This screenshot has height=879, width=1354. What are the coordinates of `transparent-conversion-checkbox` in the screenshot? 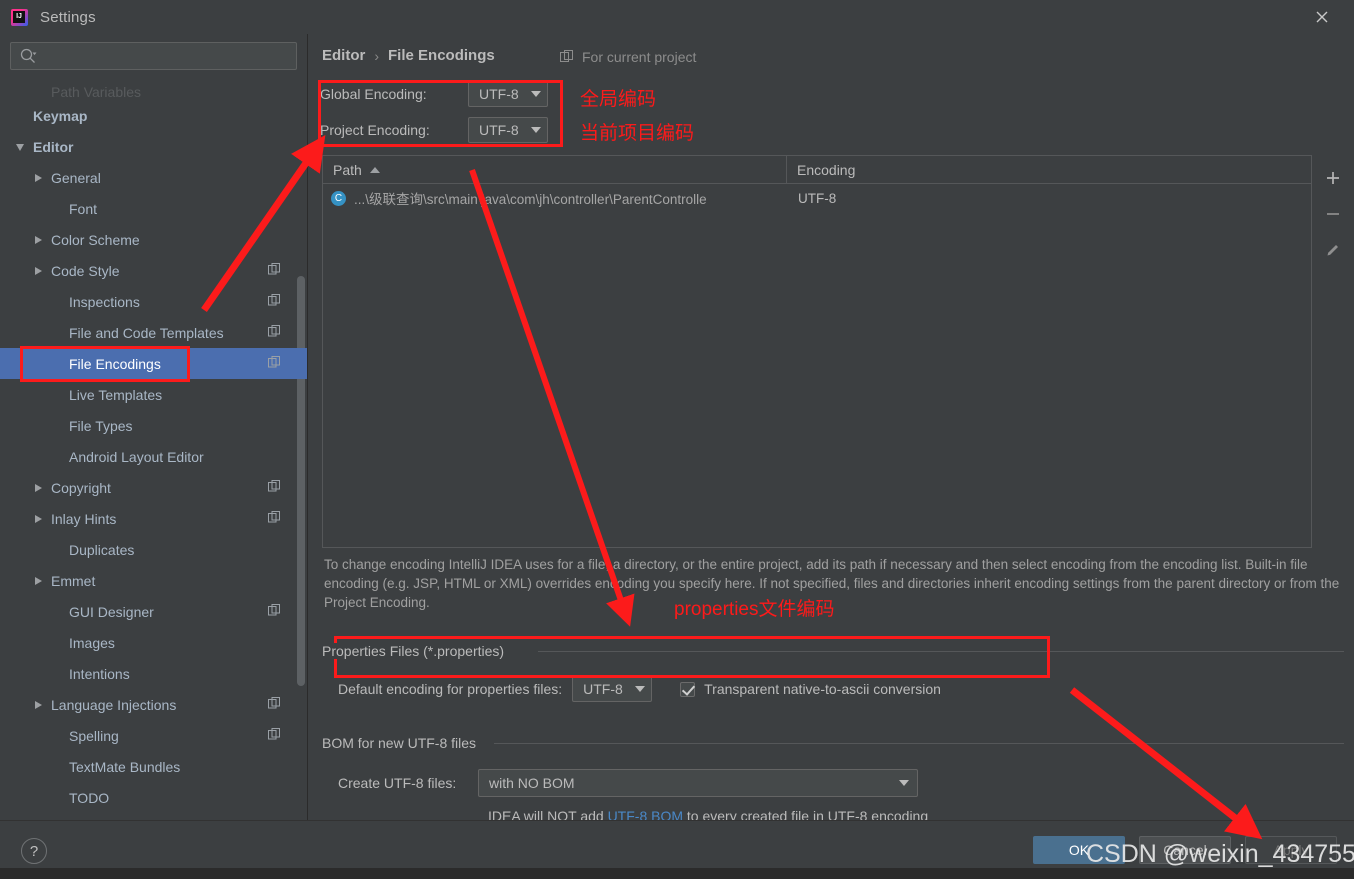 It's located at (688, 689).